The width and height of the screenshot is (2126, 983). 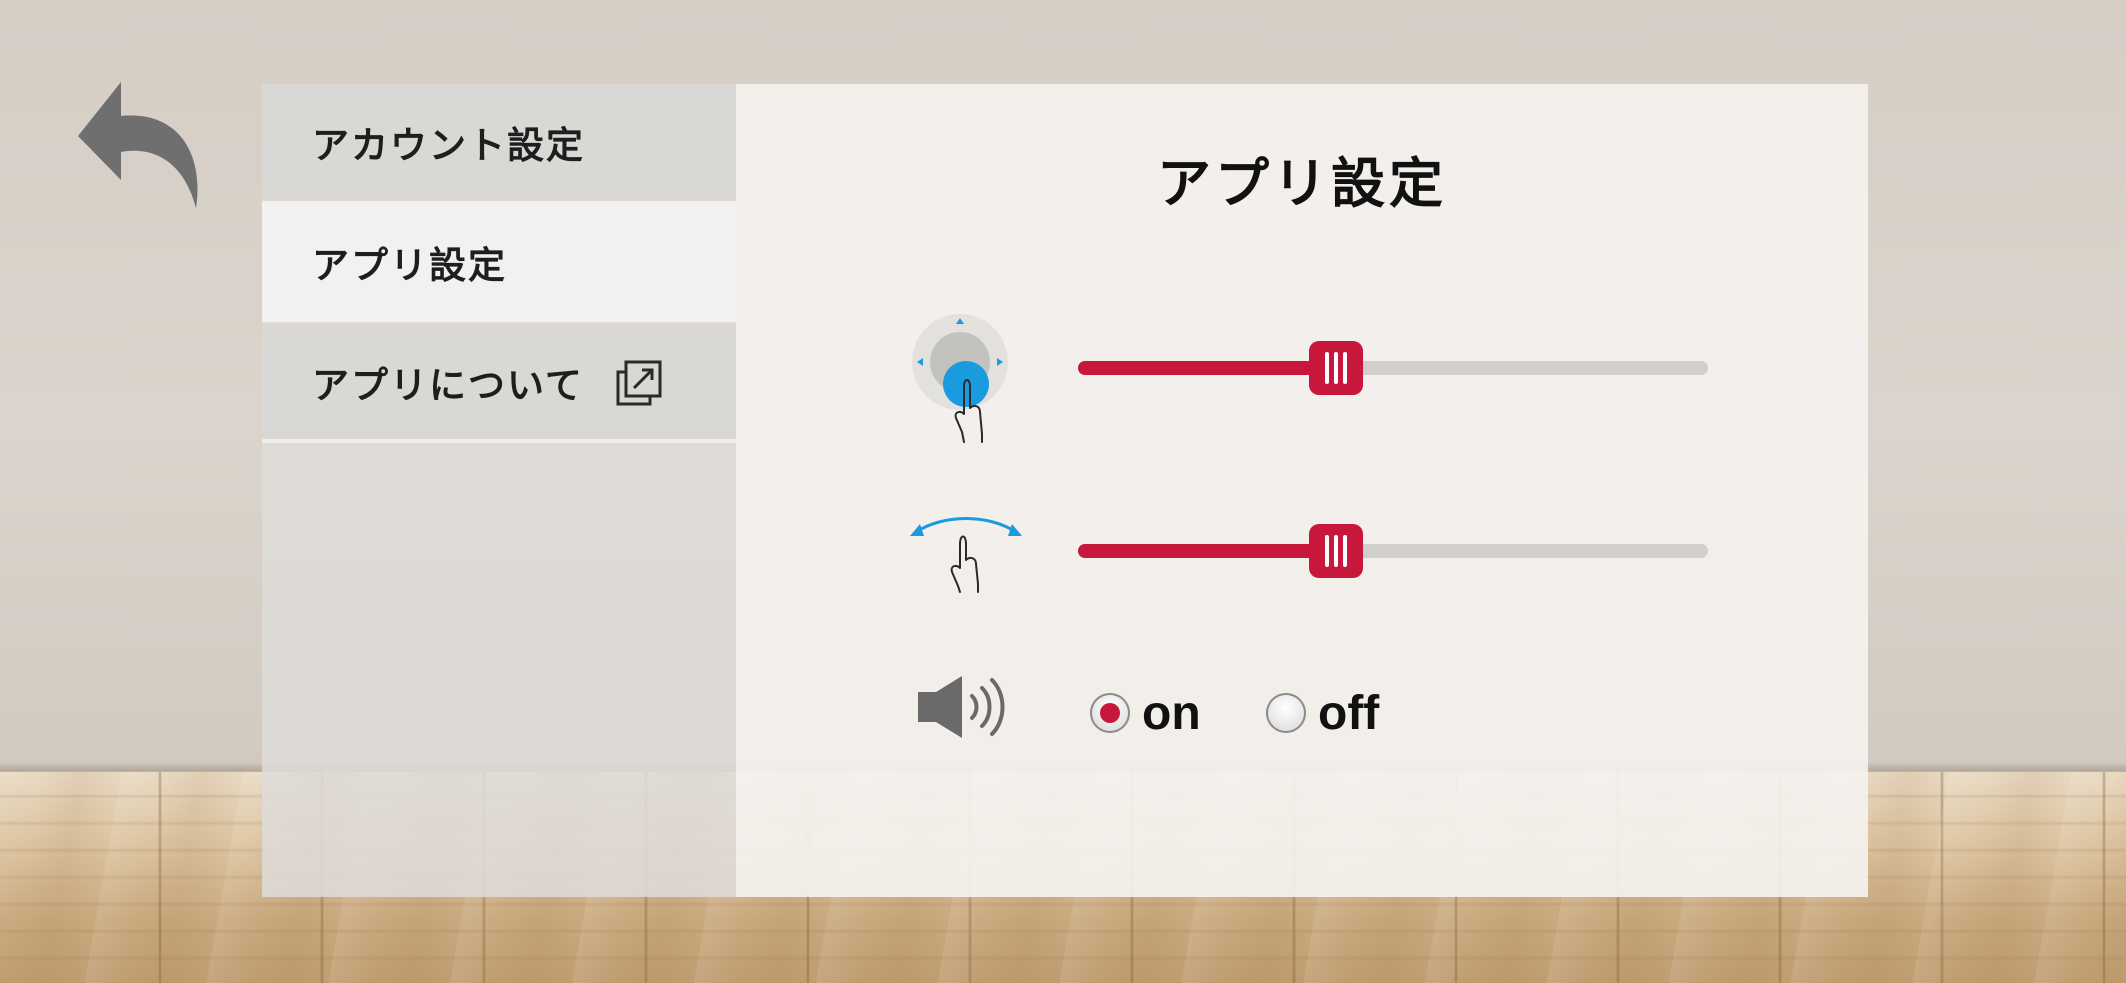 What do you see at coordinates (448, 145) in the screenshot?
I see `sidebar-item-label: アカウント設定` at bounding box center [448, 145].